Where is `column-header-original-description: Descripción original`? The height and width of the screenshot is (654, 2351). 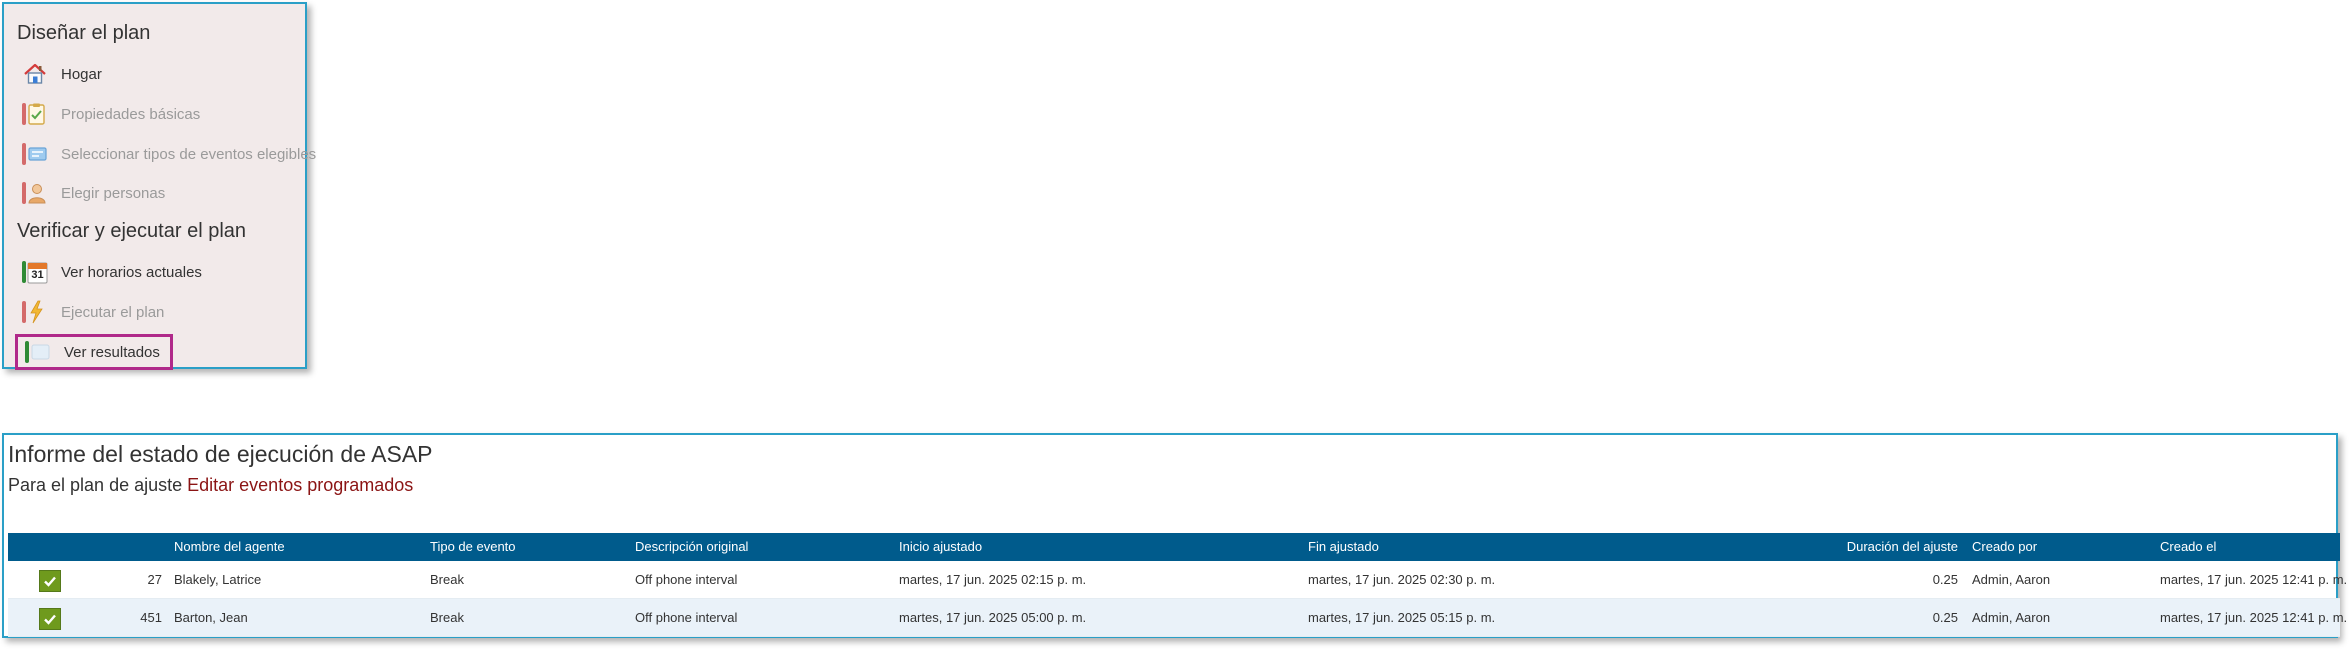 column-header-original-description: Descripción original is located at coordinates (691, 547).